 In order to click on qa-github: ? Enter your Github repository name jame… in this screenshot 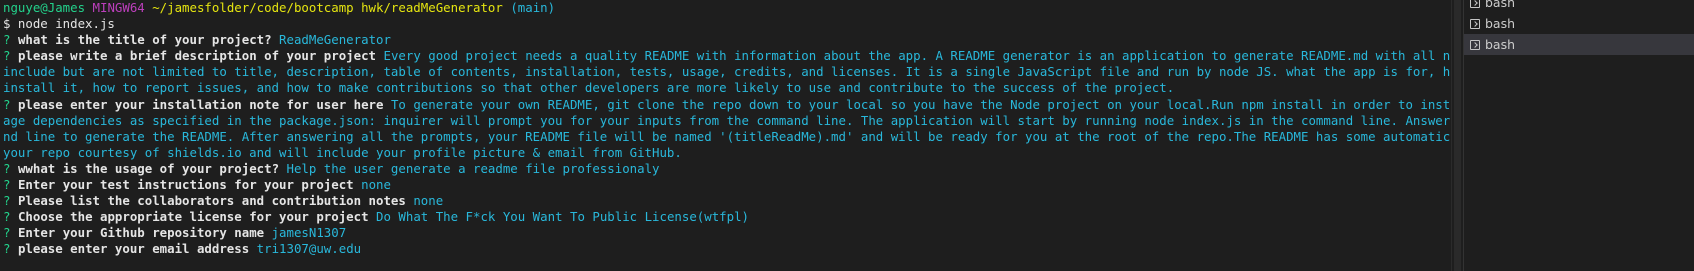, I will do `click(175, 233)`.